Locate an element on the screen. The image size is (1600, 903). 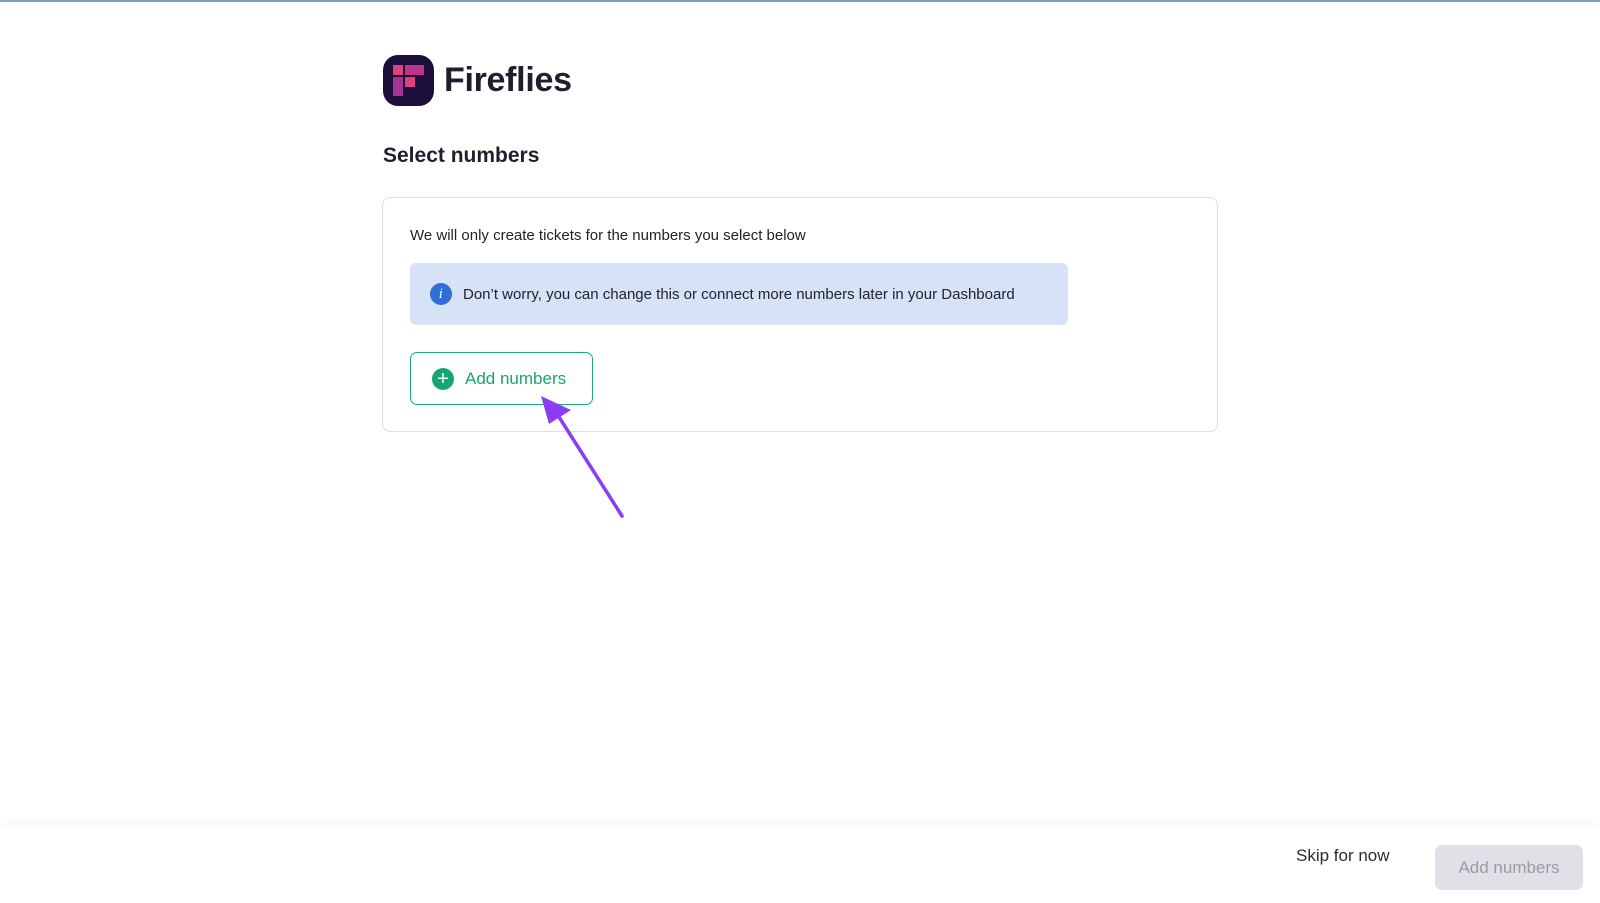
brand: Fireflies is located at coordinates (477, 80).